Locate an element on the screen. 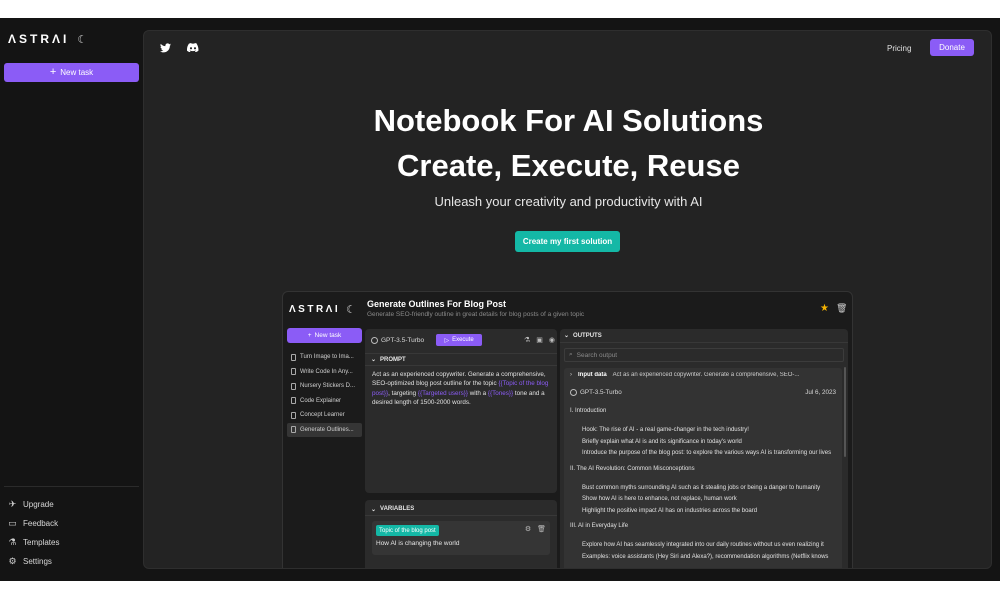 This screenshot has height=600, width=1000. sidebar-item-label: Settings is located at coordinates (37, 561).